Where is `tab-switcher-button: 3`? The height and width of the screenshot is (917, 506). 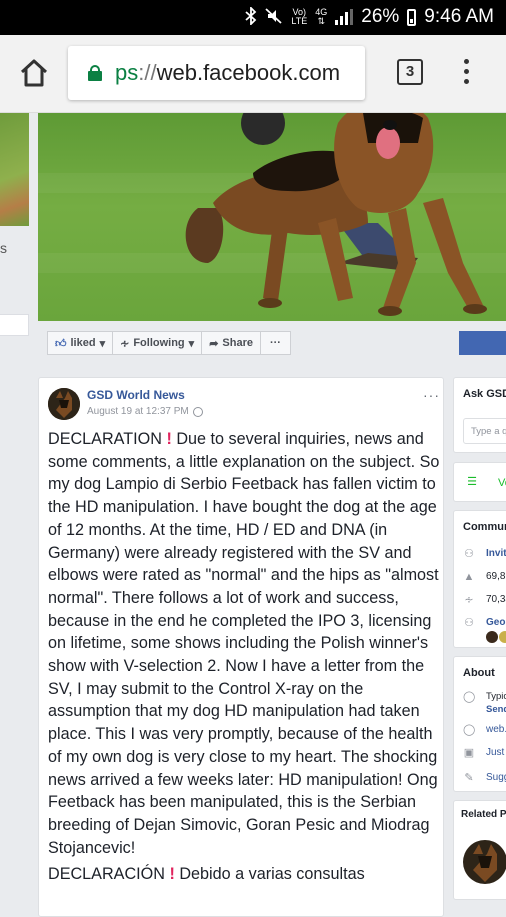 tab-switcher-button: 3 is located at coordinates (410, 72).